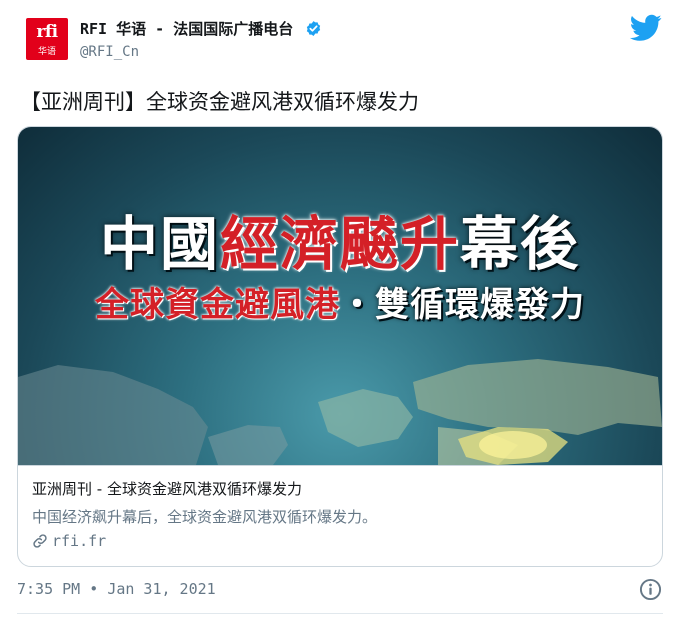  What do you see at coordinates (462, 305) in the screenshot?
I see `image-sub-white: ・雙循環爆發力` at bounding box center [462, 305].